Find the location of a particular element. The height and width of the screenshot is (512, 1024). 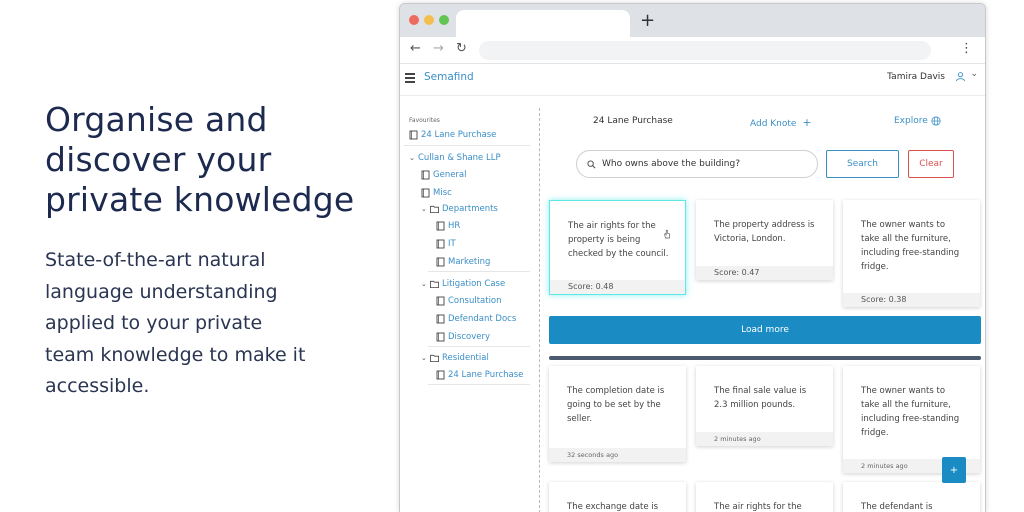

load-more-button: Load more is located at coordinates (765, 330).